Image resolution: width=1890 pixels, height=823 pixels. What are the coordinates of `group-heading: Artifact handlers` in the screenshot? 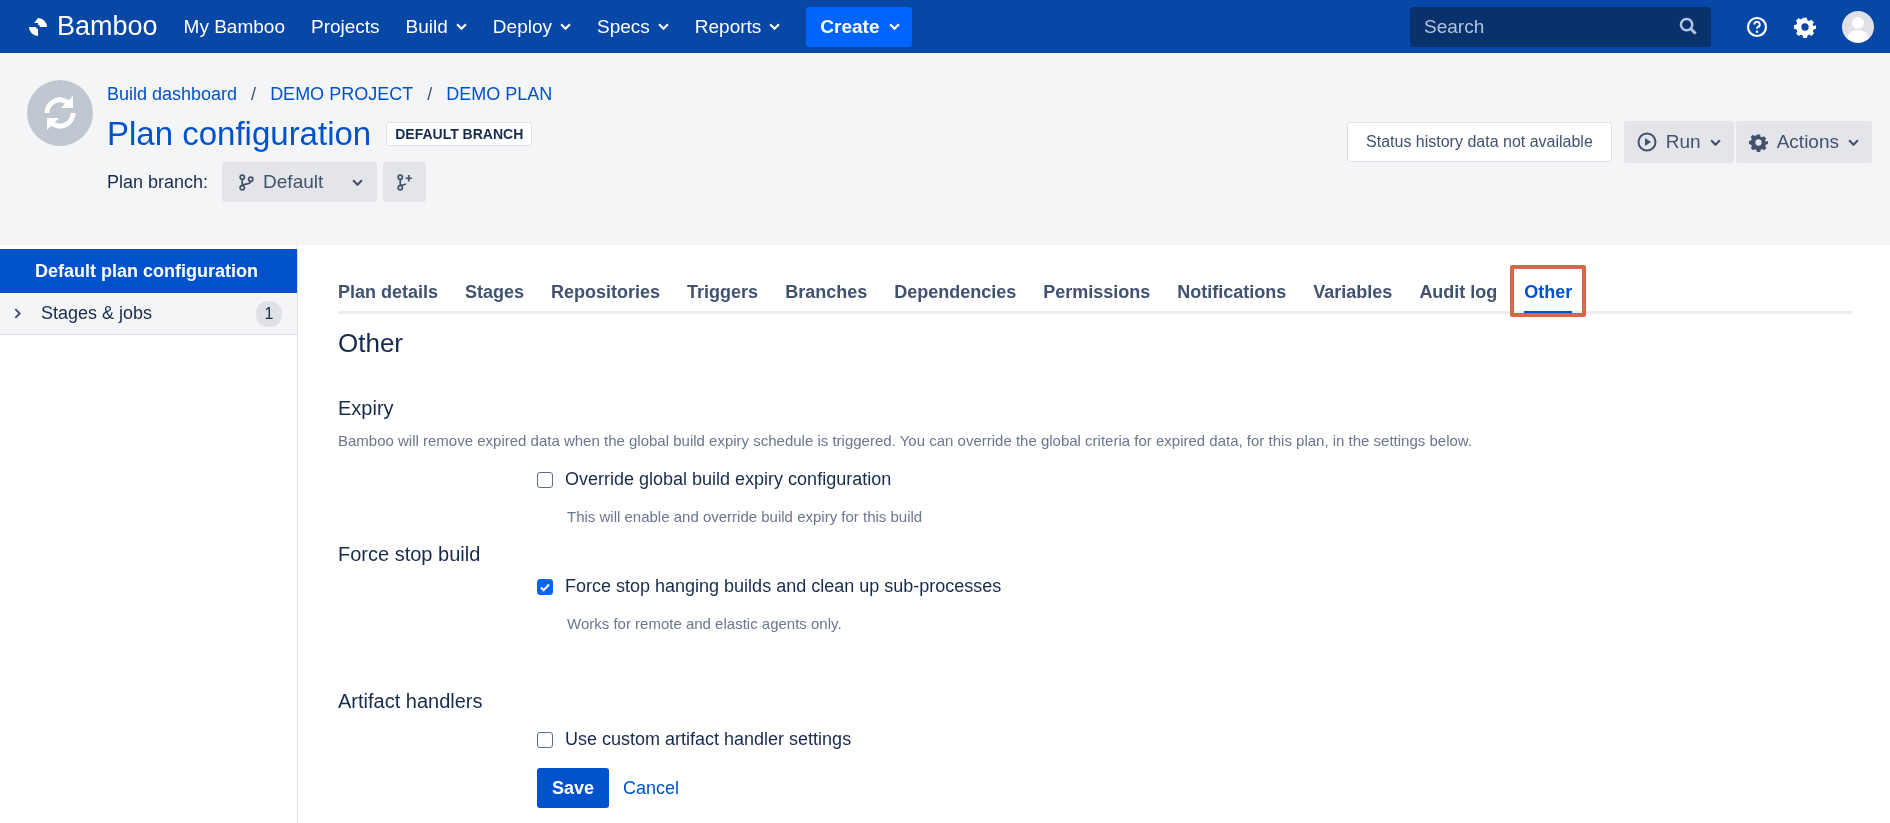 It's located at (411, 701).